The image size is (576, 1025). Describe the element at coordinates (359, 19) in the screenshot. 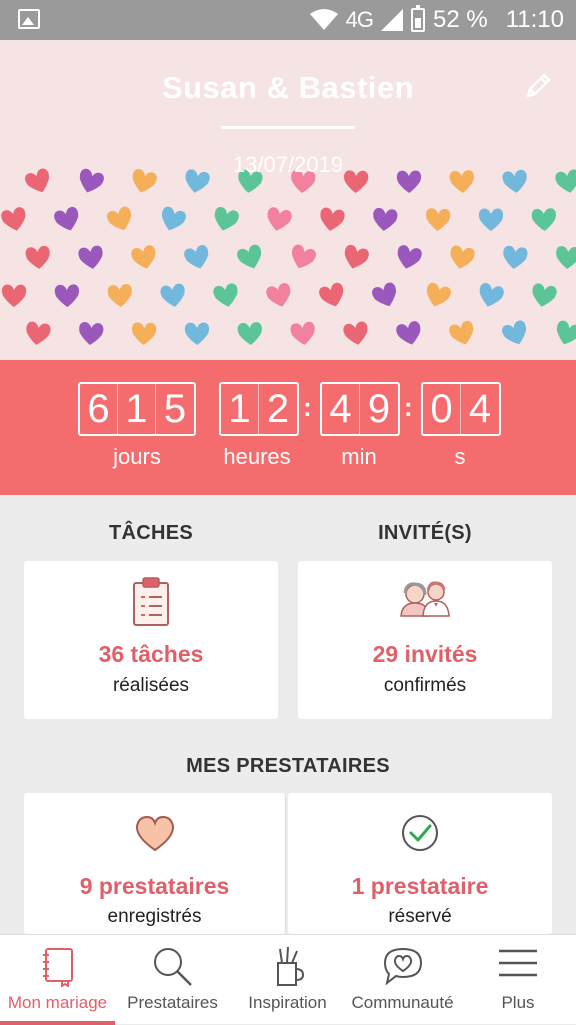

I see `network-type: 4G` at that location.